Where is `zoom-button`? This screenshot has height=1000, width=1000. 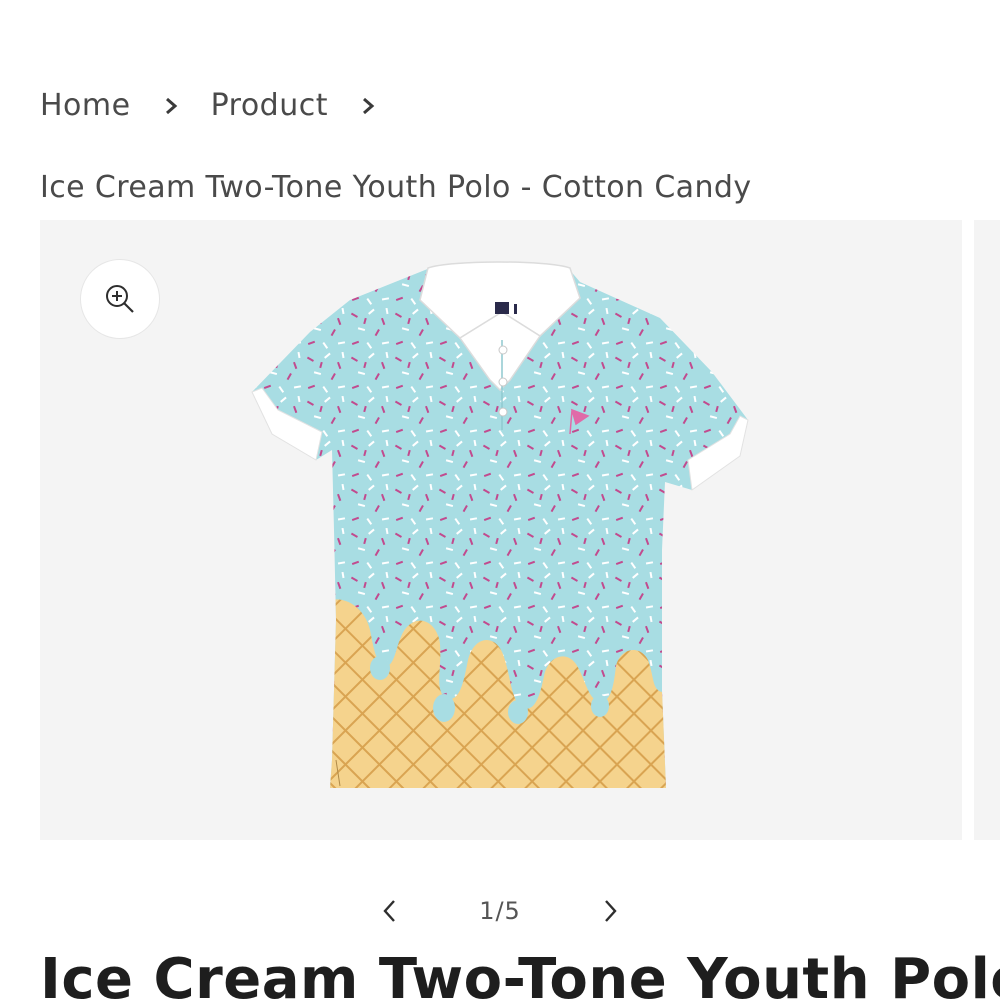
zoom-button is located at coordinates (120, 299).